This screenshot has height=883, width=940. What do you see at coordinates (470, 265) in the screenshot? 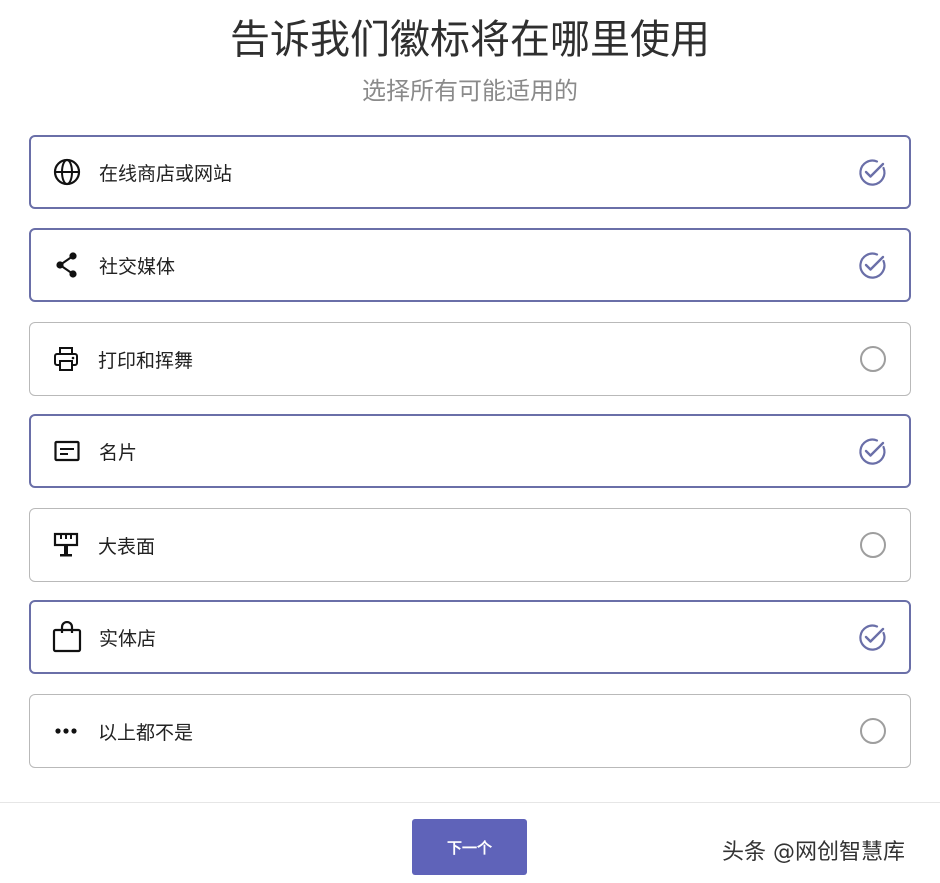
I see `option-social-media: 社交媒体` at bounding box center [470, 265].